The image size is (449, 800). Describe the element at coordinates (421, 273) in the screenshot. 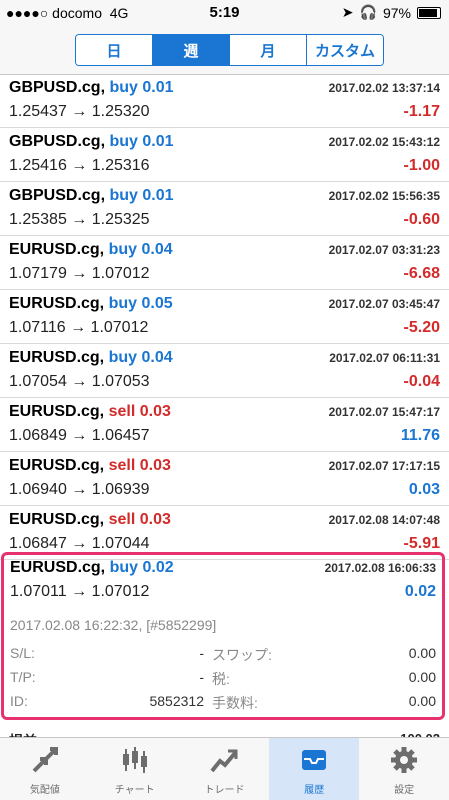

I see `deal-profit: -6.68` at that location.